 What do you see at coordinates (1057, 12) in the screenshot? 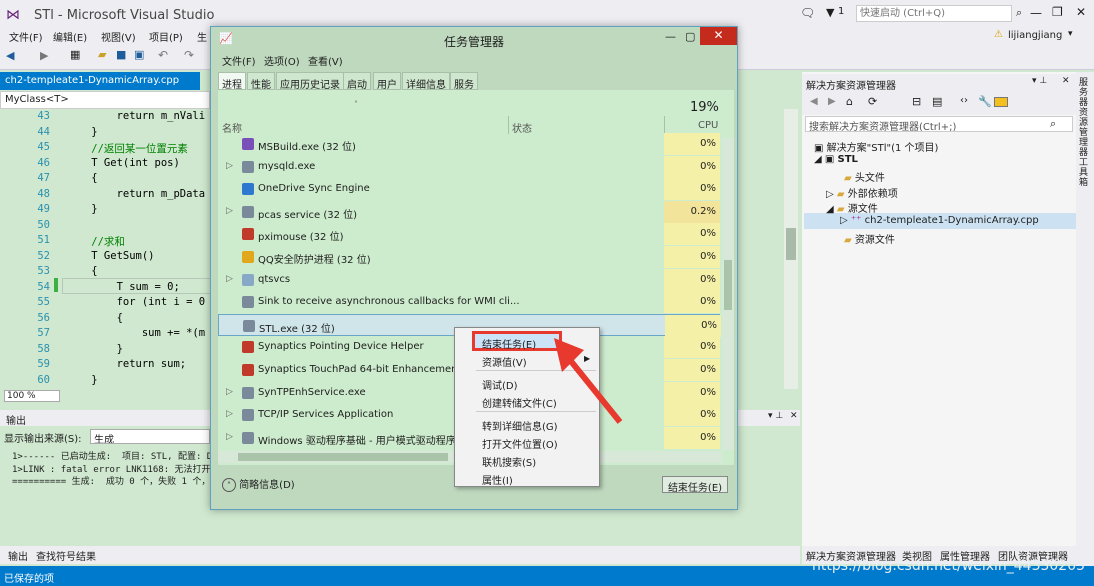
I see `maximize-button: ❐` at bounding box center [1057, 12].